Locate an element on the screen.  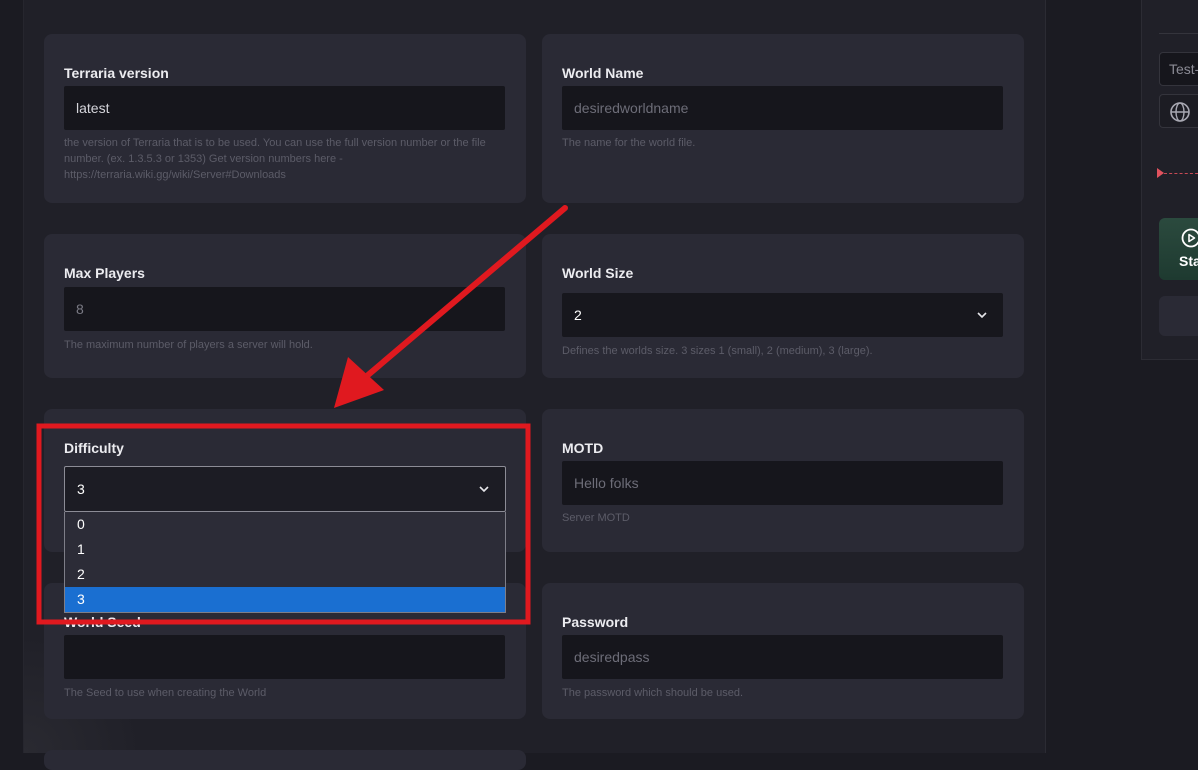
difficulty-value: 3 is located at coordinates (81, 489).